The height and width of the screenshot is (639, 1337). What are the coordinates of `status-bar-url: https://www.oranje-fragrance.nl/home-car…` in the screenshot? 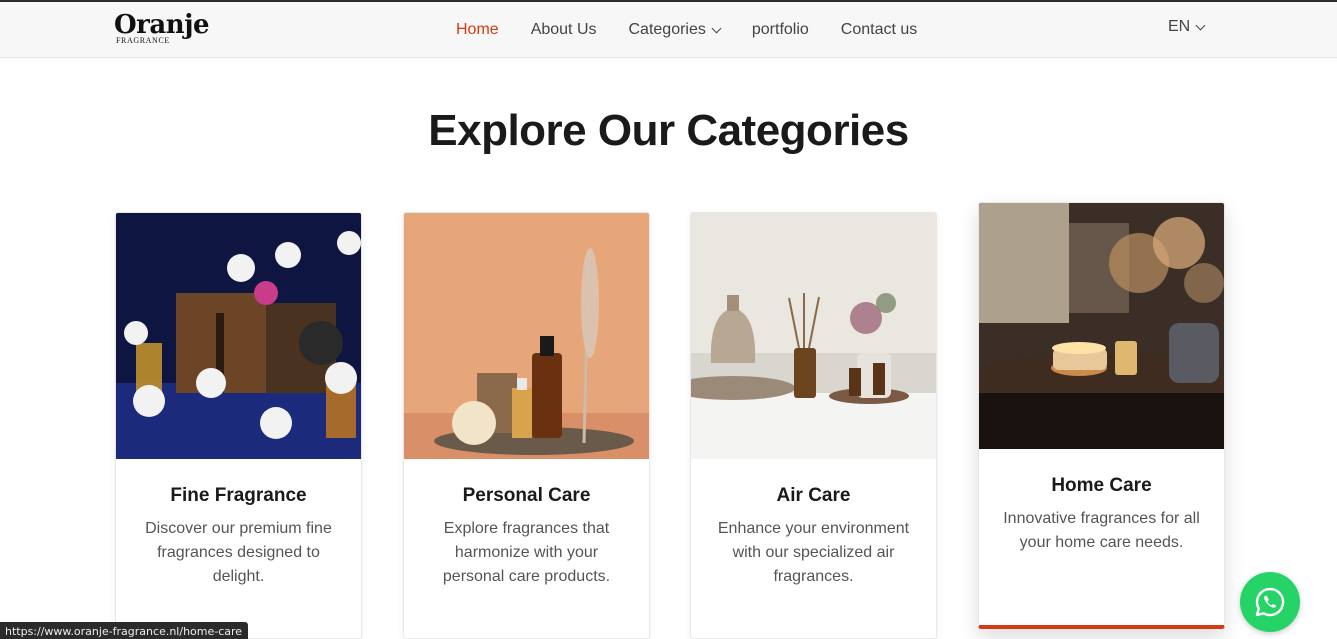 It's located at (124, 630).